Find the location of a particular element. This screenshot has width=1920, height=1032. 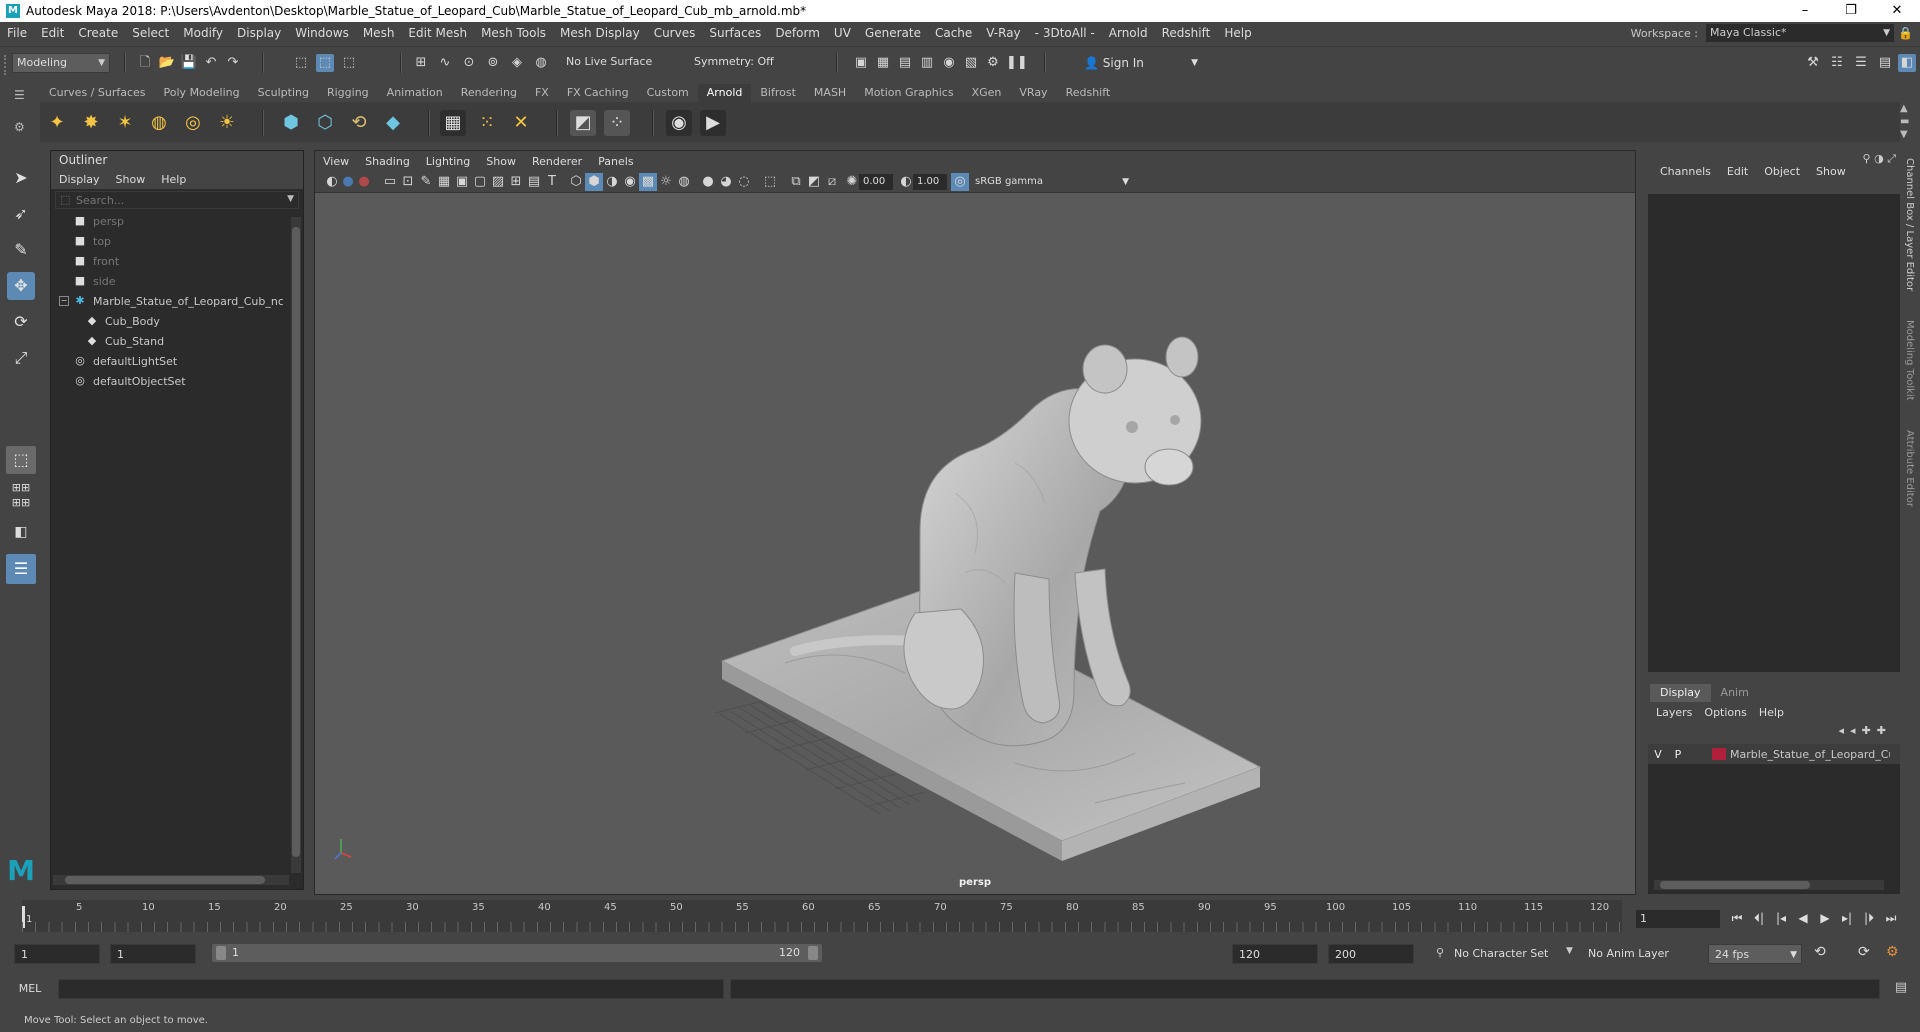

outliner-horizontal-scrollbar is located at coordinates (171, 880).